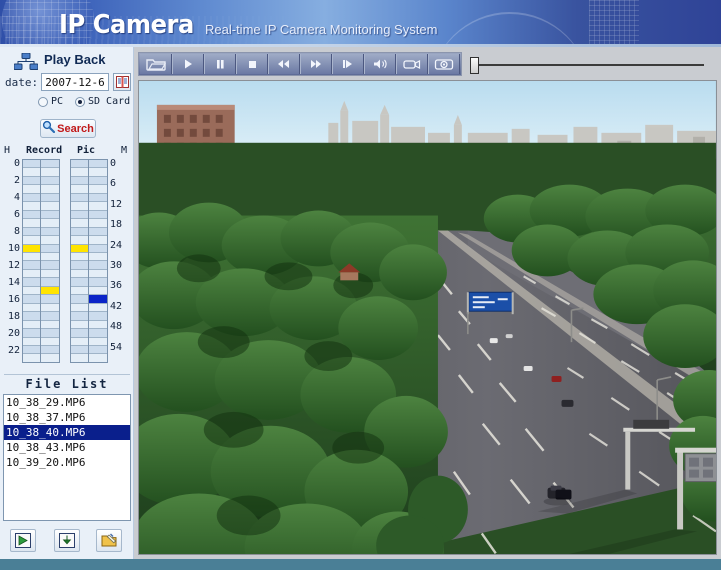 The width and height of the screenshot is (721, 570). I want to click on snapshot-button, so click(444, 64).